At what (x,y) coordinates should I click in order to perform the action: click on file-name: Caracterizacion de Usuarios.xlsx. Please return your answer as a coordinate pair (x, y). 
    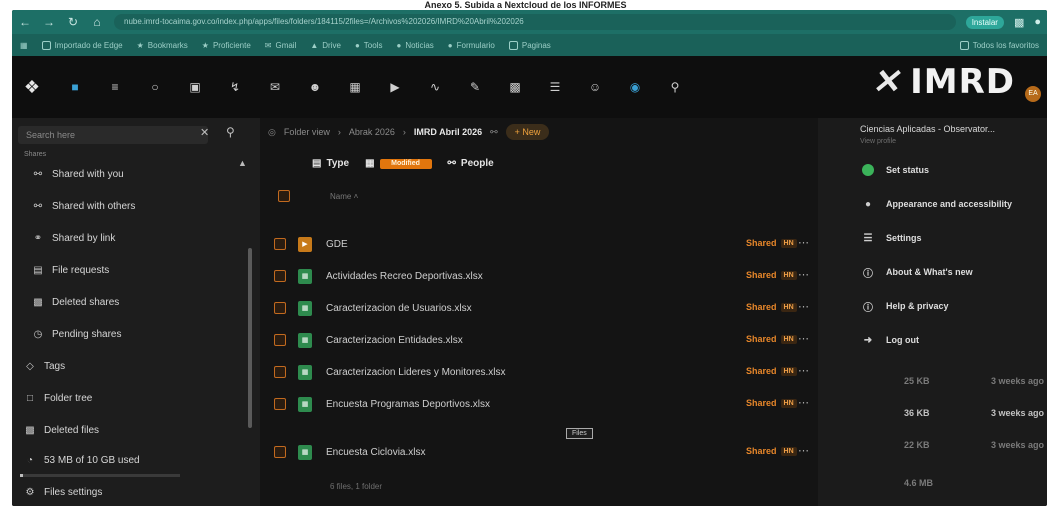
    Looking at the image, I should click on (456, 308).